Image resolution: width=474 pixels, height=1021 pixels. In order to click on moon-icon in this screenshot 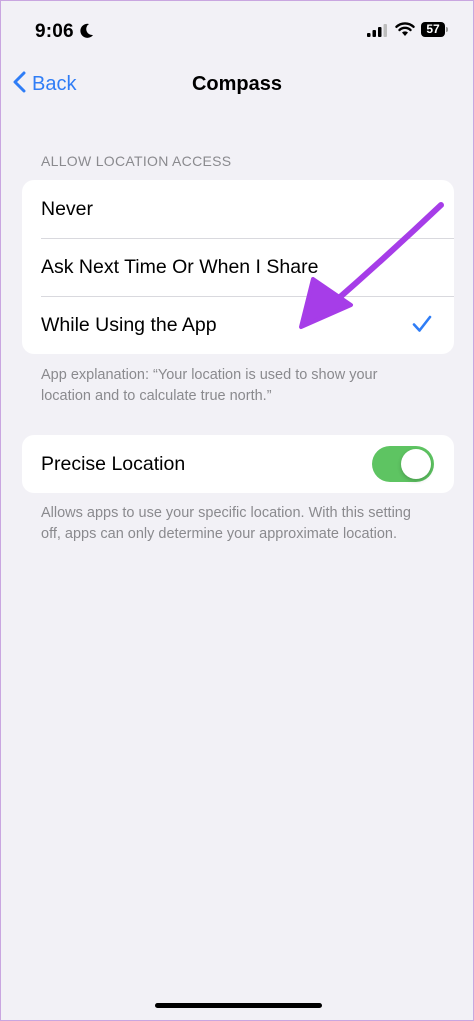, I will do `click(87, 33)`.